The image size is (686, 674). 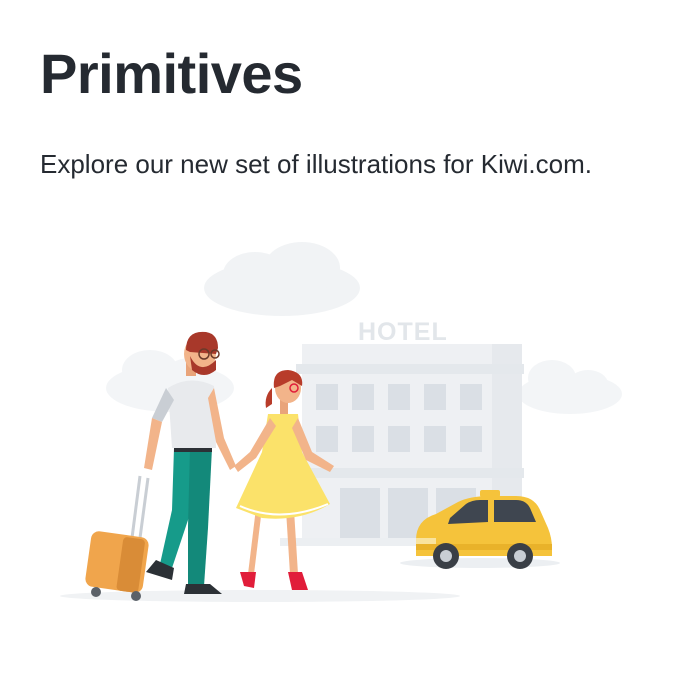 I want to click on cloud-top, so click(x=282, y=279).